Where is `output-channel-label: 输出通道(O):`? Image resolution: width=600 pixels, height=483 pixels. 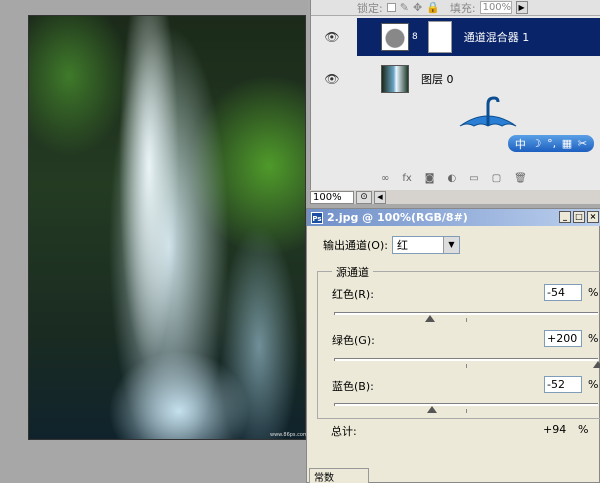 output-channel-label: 输出通道(O): is located at coordinates (355, 245).